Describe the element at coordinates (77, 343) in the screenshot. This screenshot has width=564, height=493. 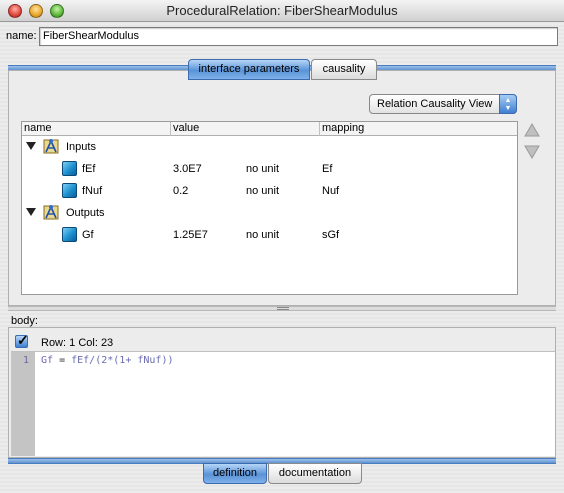
I see `cursor-position: Row: 1 Col: 23` at that location.